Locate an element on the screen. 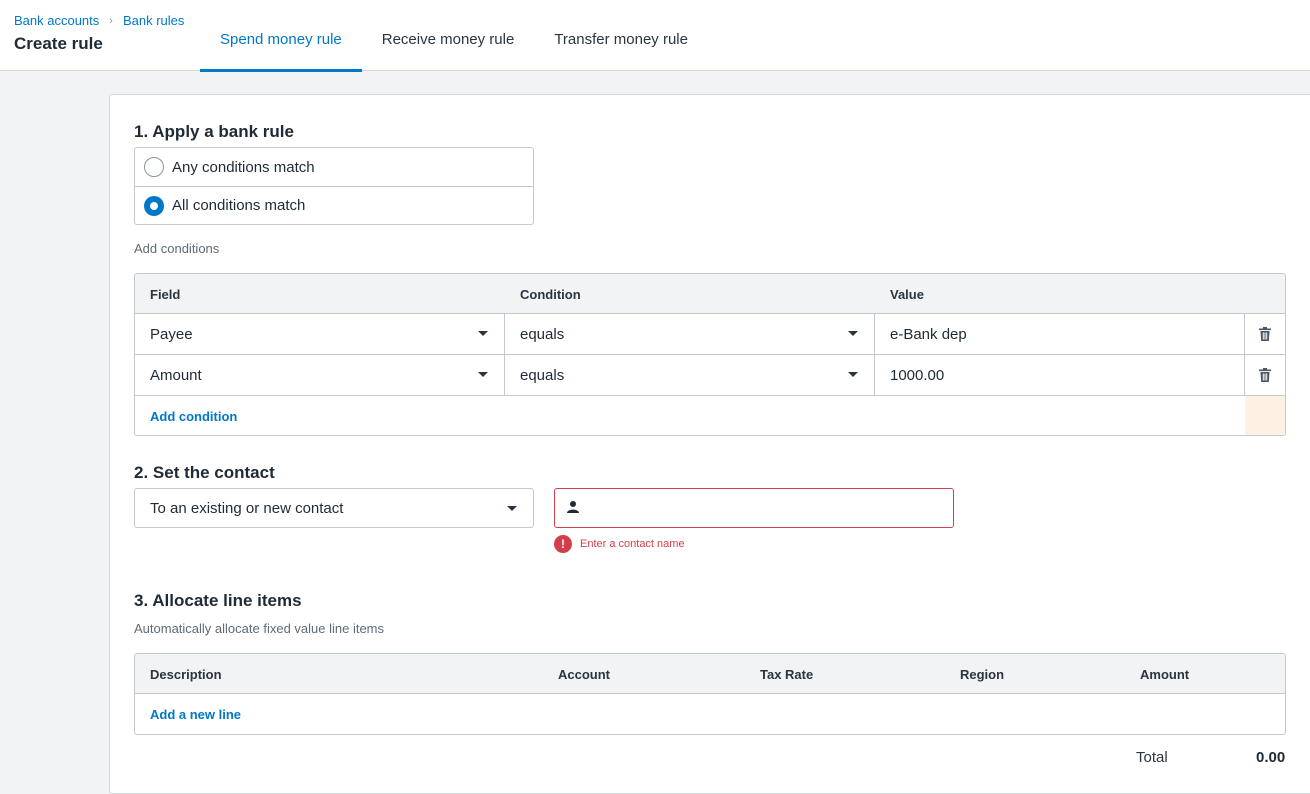 The height and width of the screenshot is (794, 1310). contact-error-message: ! Enter a contact name is located at coordinates (619, 544).